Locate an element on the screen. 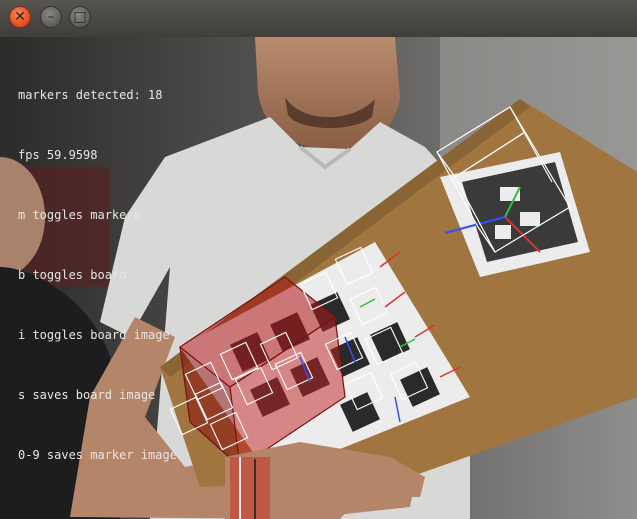 This screenshot has width=637, height=519. wristband is located at coordinates (250, 488).